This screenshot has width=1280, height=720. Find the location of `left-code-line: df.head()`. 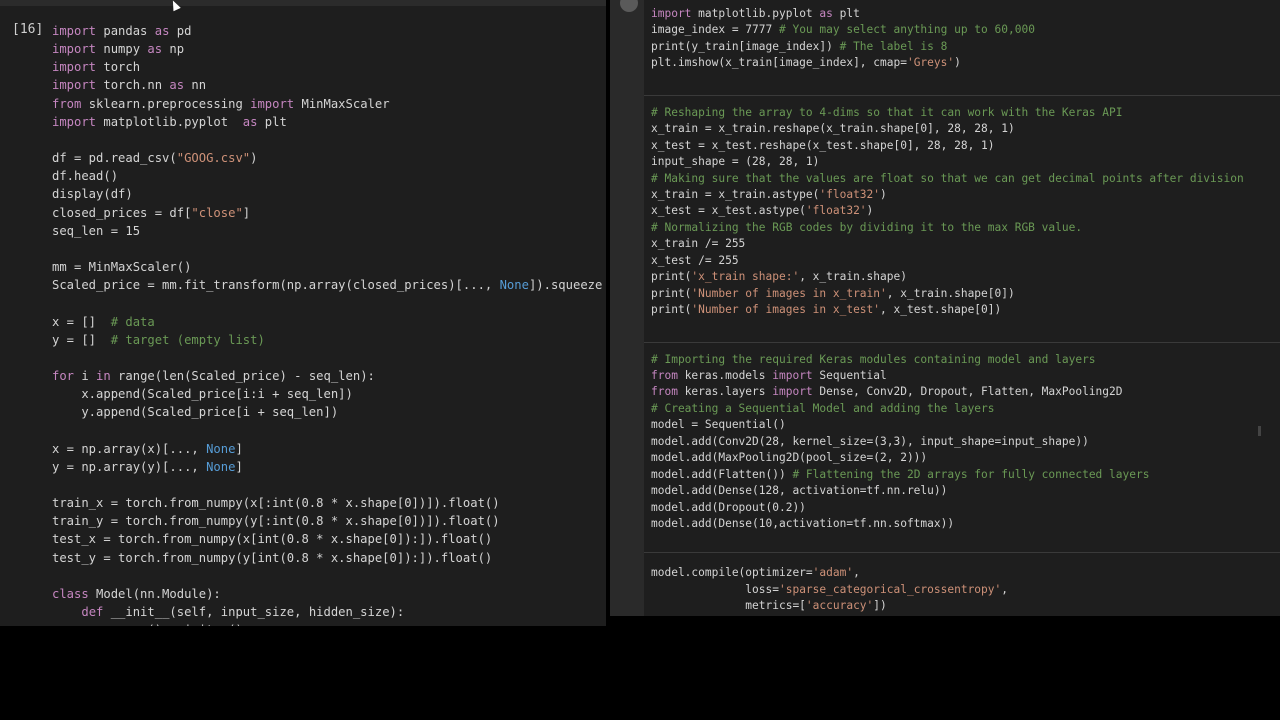

left-code-line: df.head() is located at coordinates (327, 176).